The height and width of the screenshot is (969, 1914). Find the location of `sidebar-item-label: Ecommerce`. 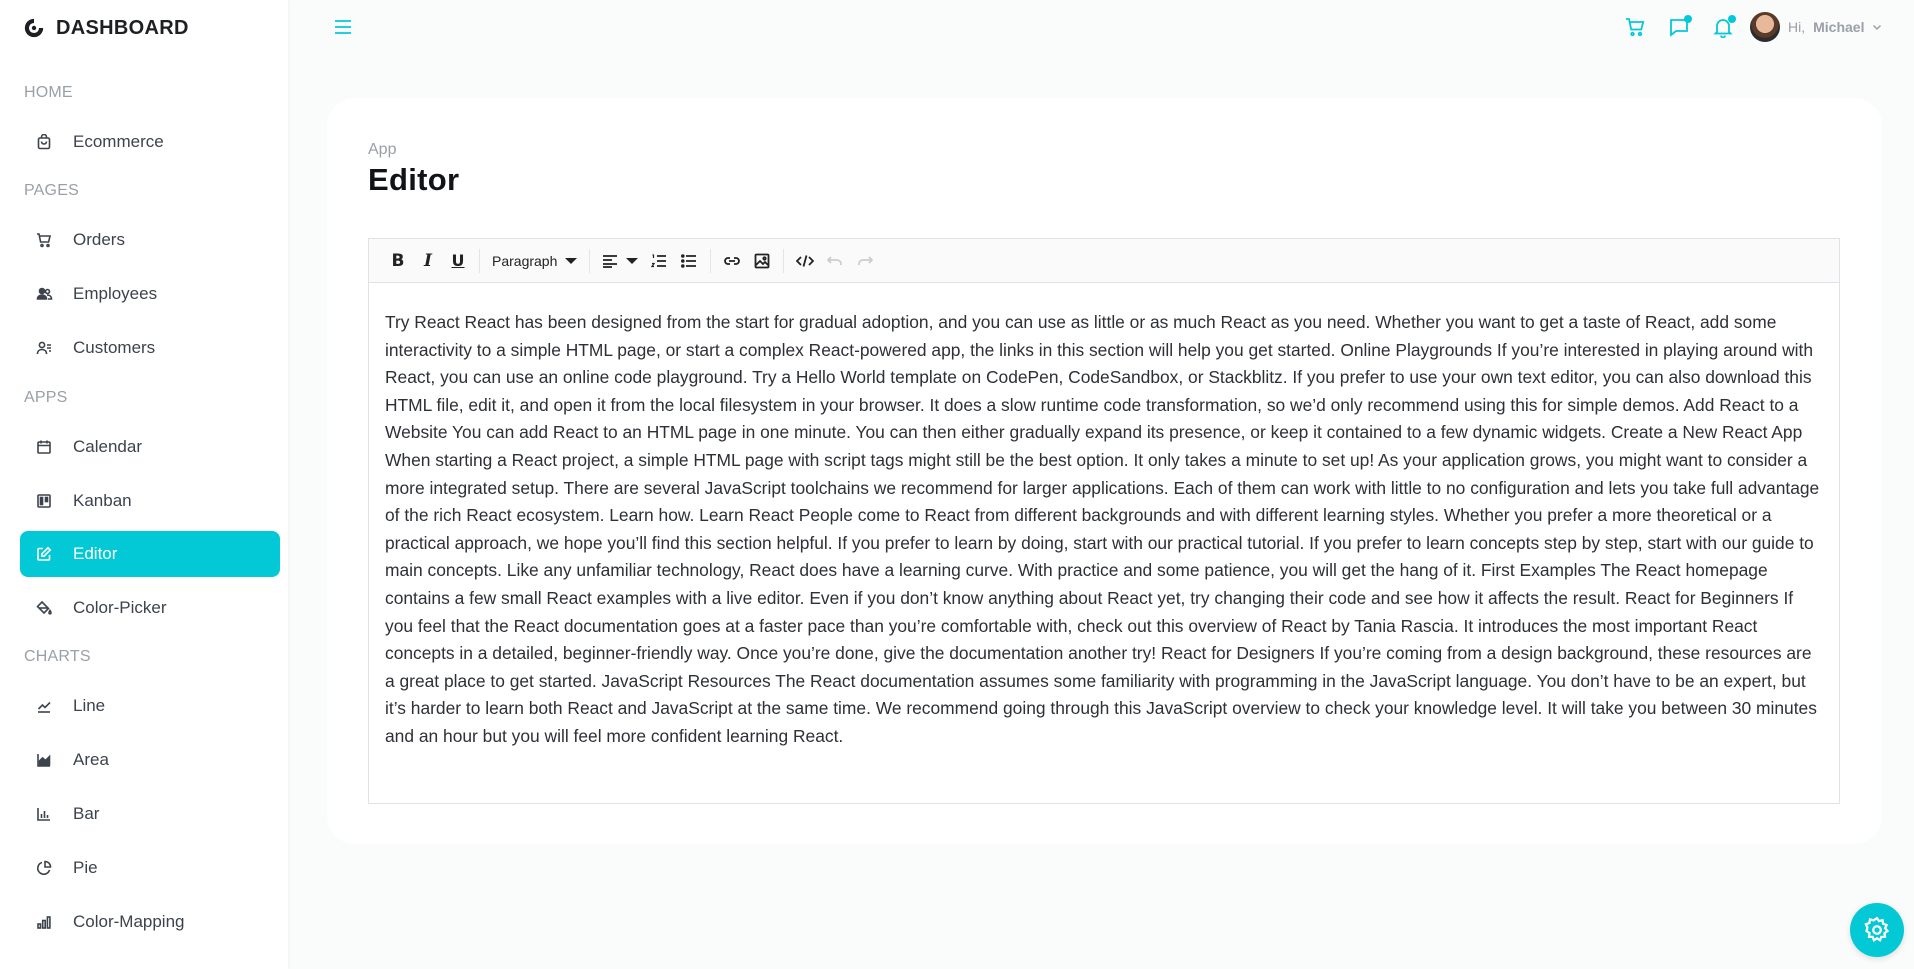

sidebar-item-label: Ecommerce is located at coordinates (118, 141).